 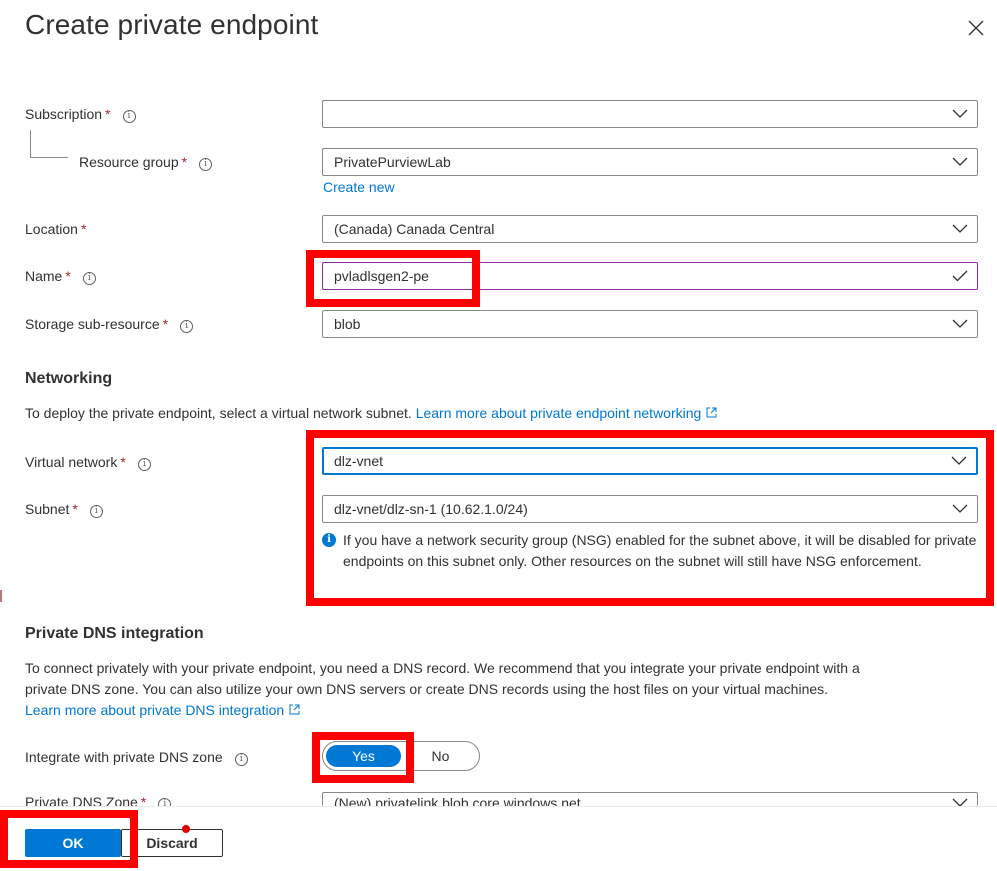 I want to click on resource-group-label: Resource group * i, so click(x=146, y=162).